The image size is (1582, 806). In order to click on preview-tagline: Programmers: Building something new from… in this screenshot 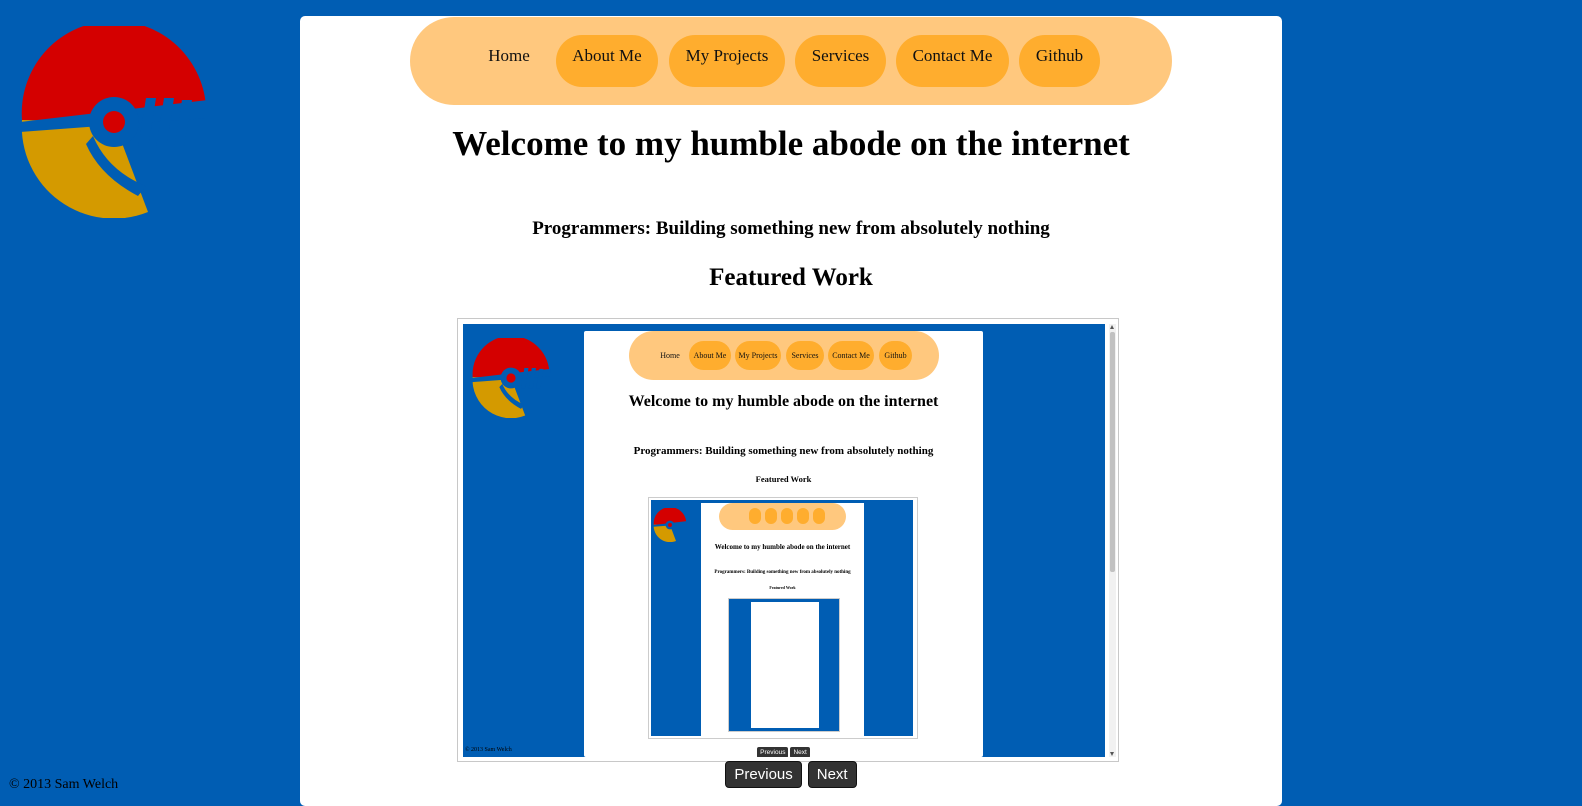, I will do `click(783, 451)`.